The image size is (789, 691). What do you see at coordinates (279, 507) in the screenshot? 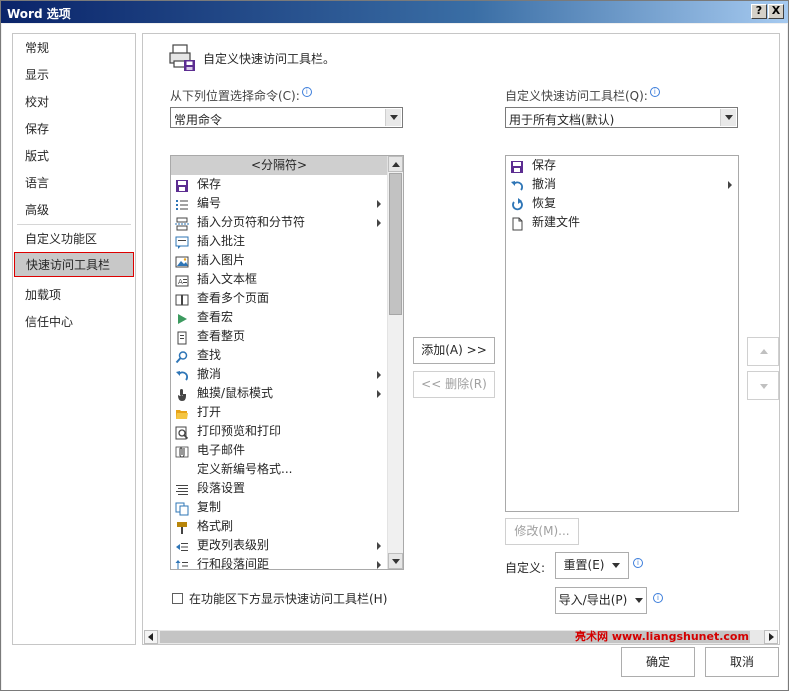
I see `list-item: 复制` at bounding box center [279, 507].